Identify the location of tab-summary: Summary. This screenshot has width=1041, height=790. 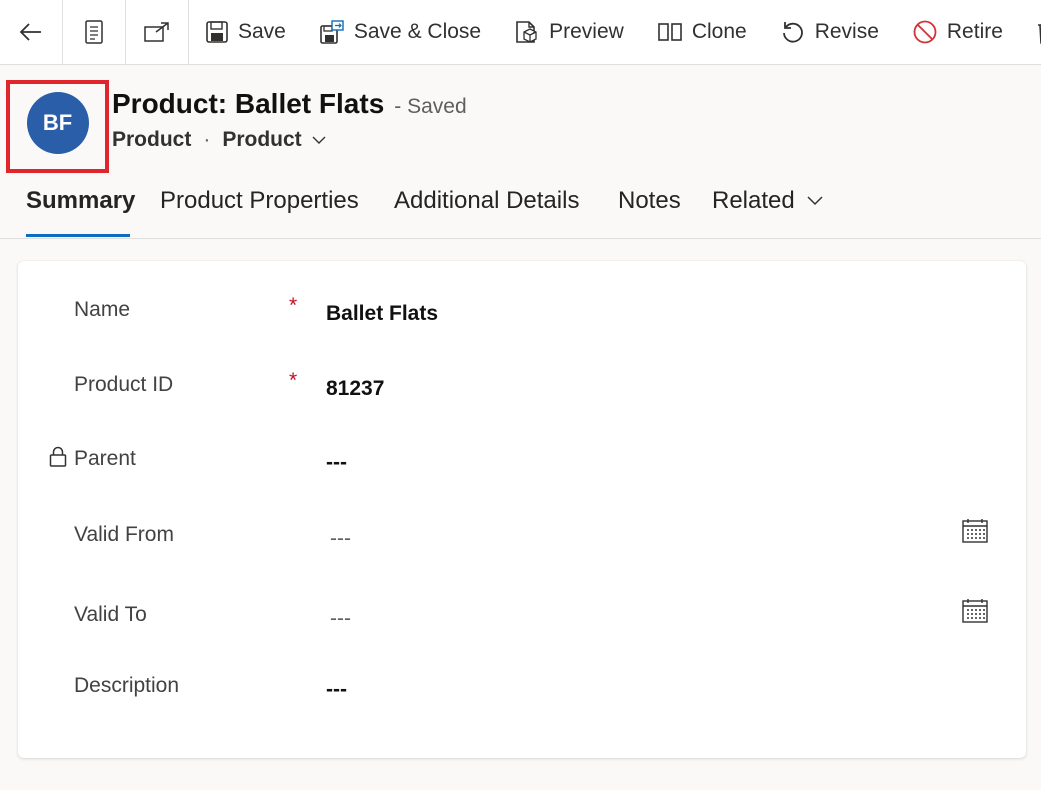
(80, 201).